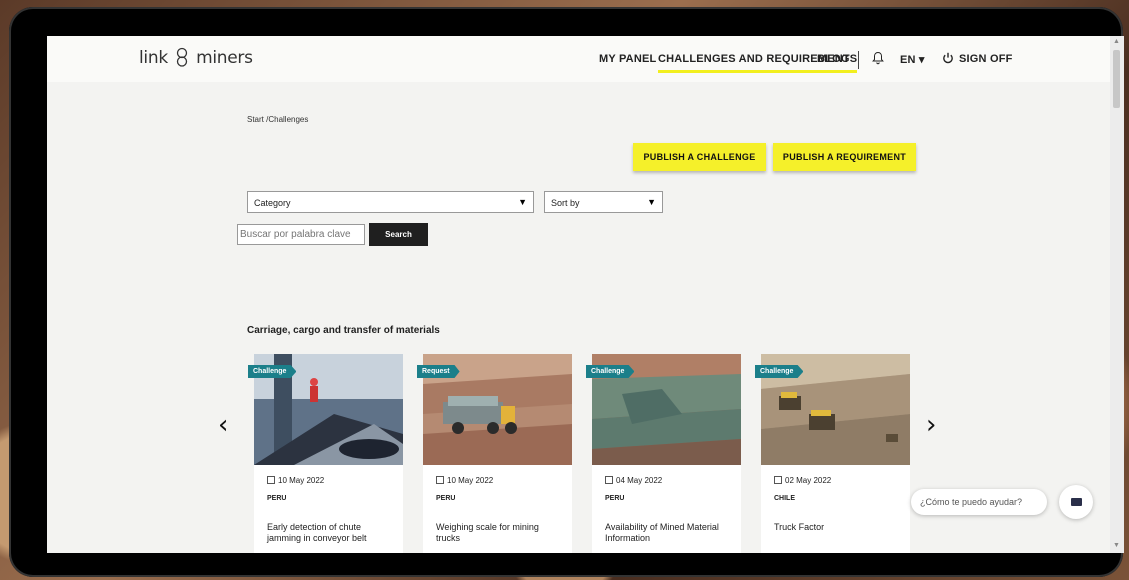 The height and width of the screenshot is (580, 1129). I want to click on category-select-value: Category, so click(272, 203).